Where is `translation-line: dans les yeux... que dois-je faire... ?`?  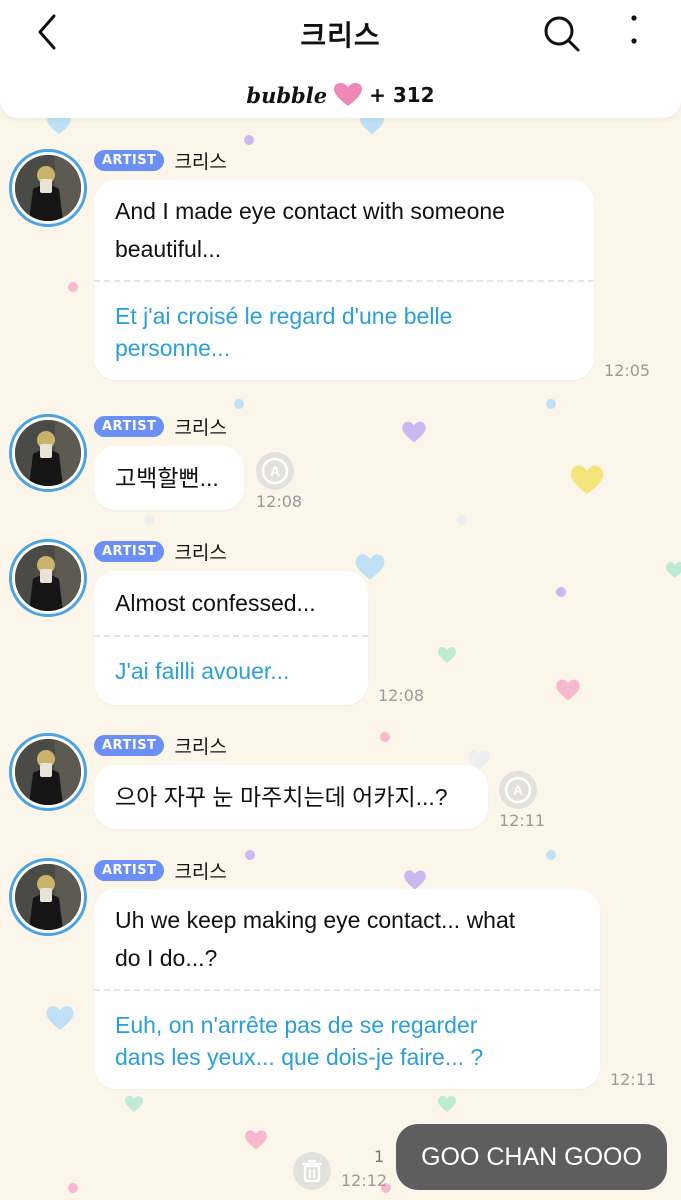
translation-line: dans les yeux... que dois-je faire... ? is located at coordinates (299, 1057).